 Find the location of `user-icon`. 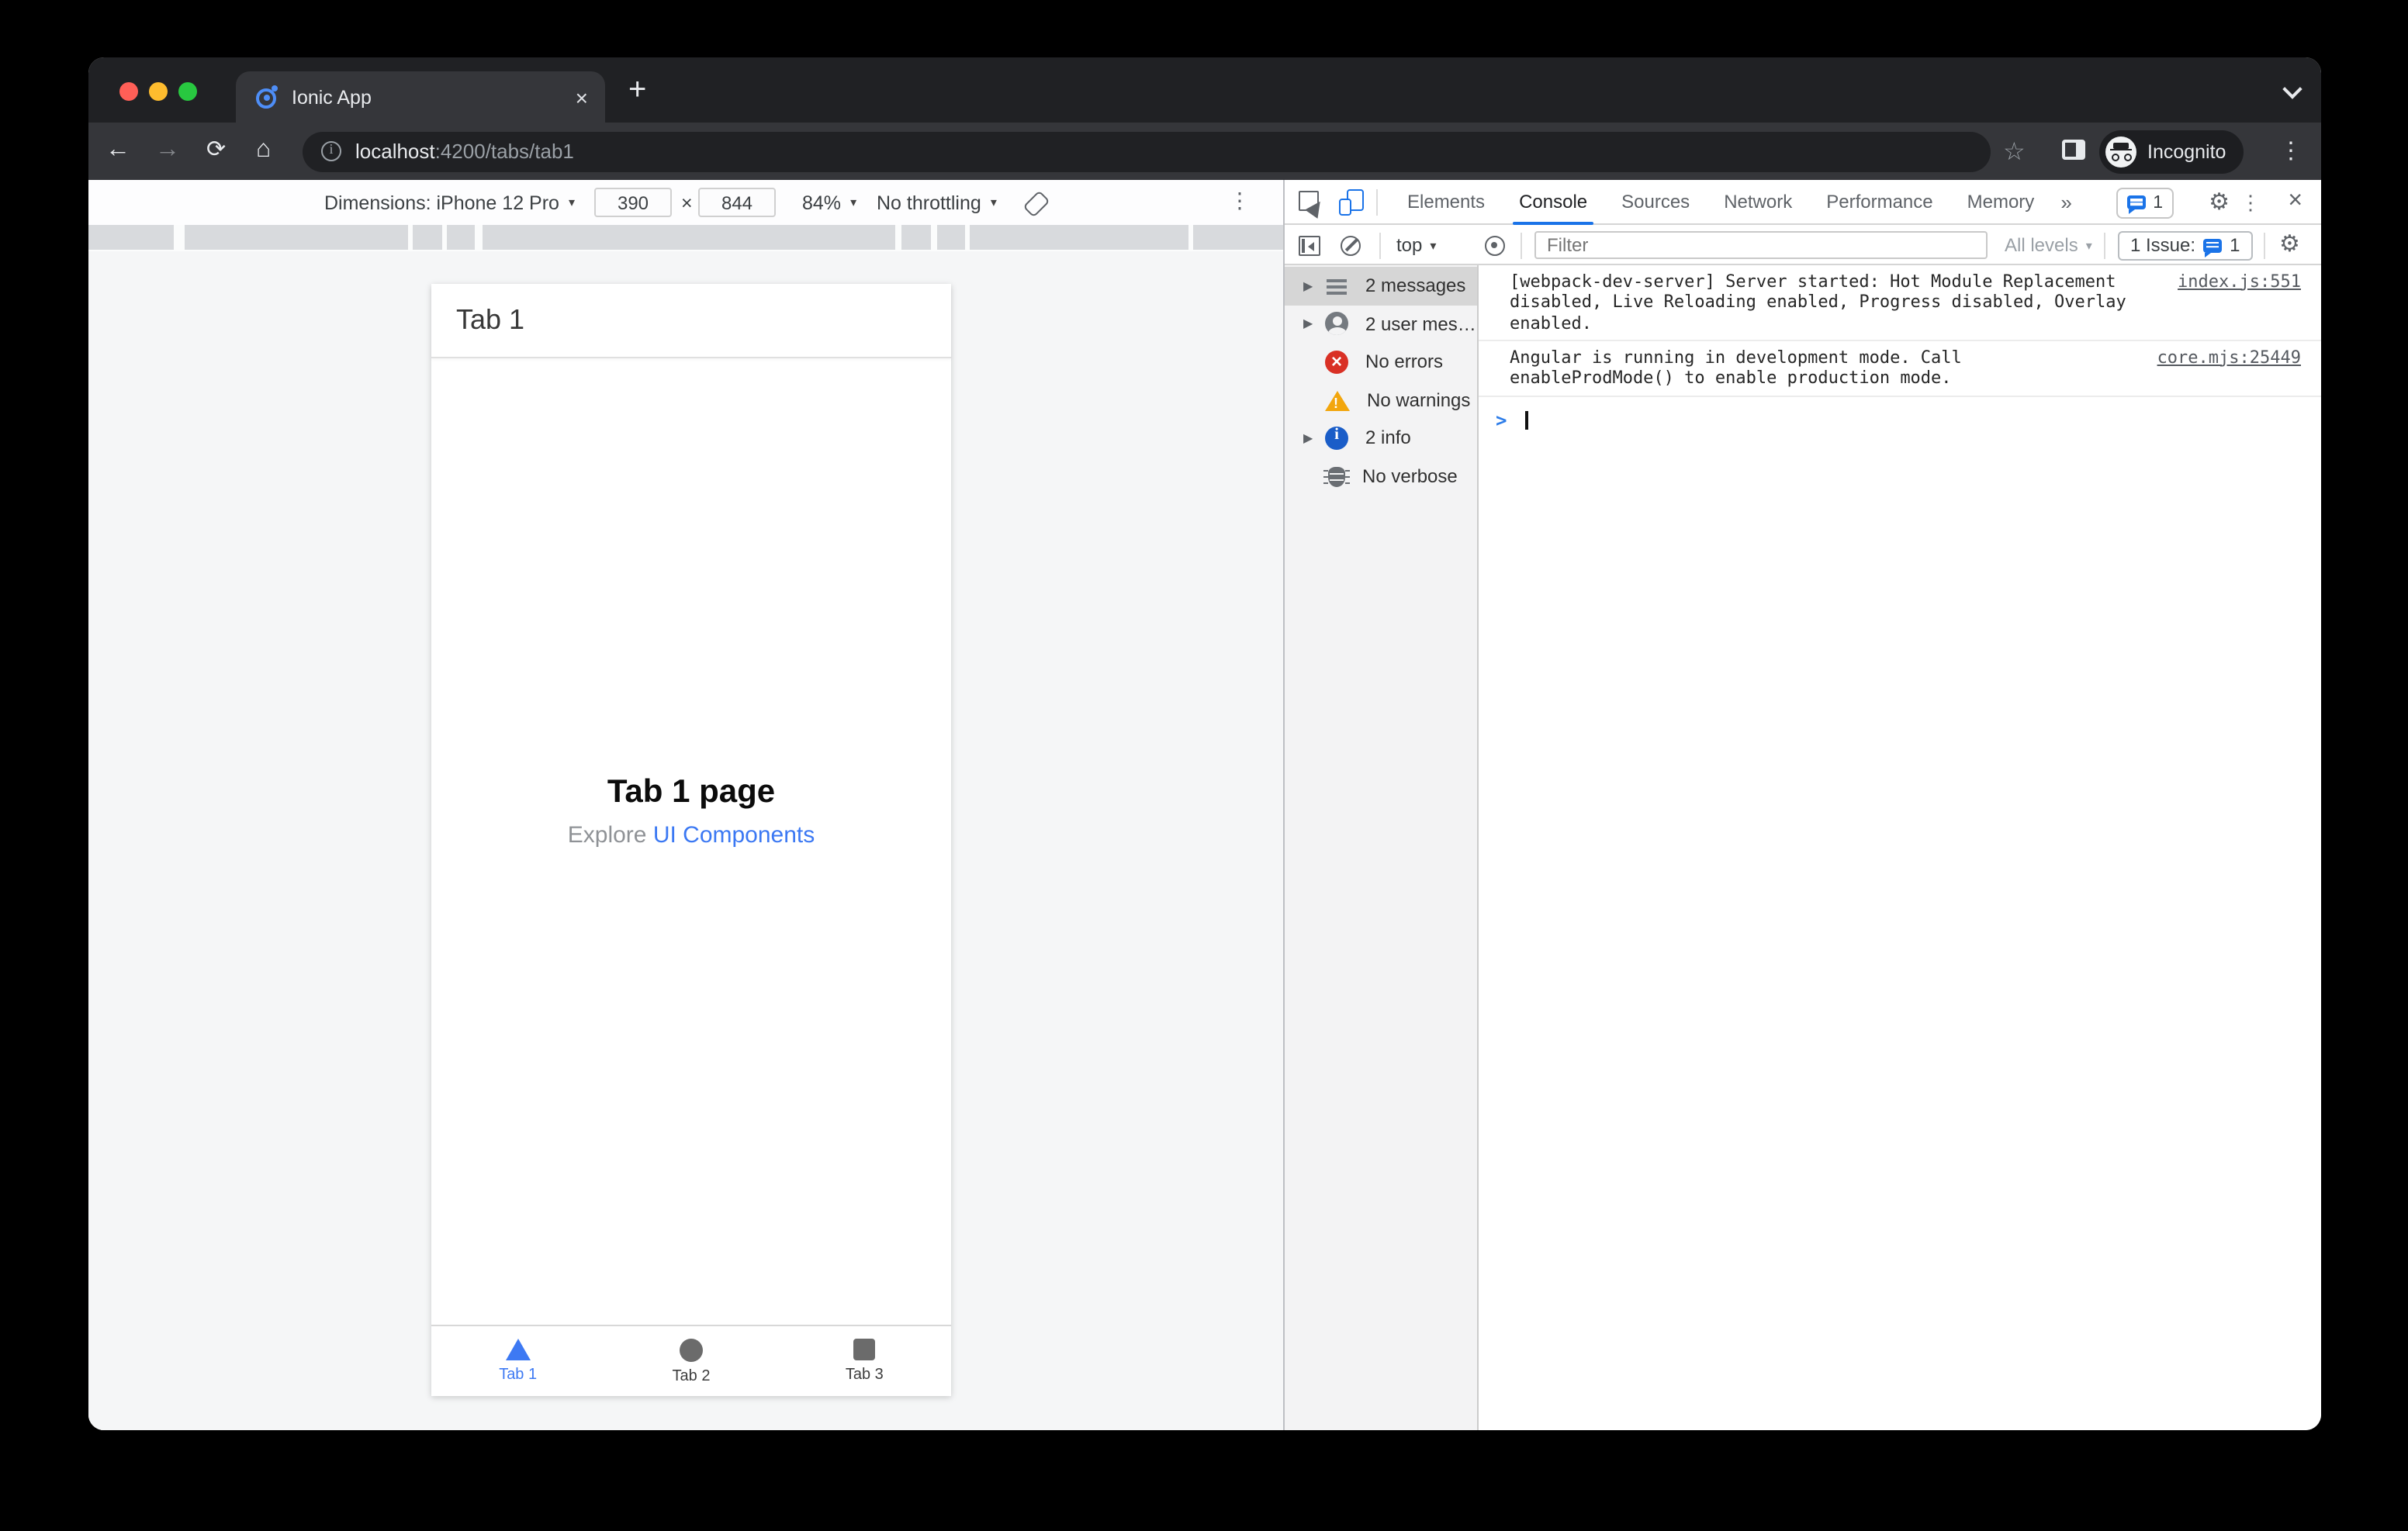

user-icon is located at coordinates (1336, 324).